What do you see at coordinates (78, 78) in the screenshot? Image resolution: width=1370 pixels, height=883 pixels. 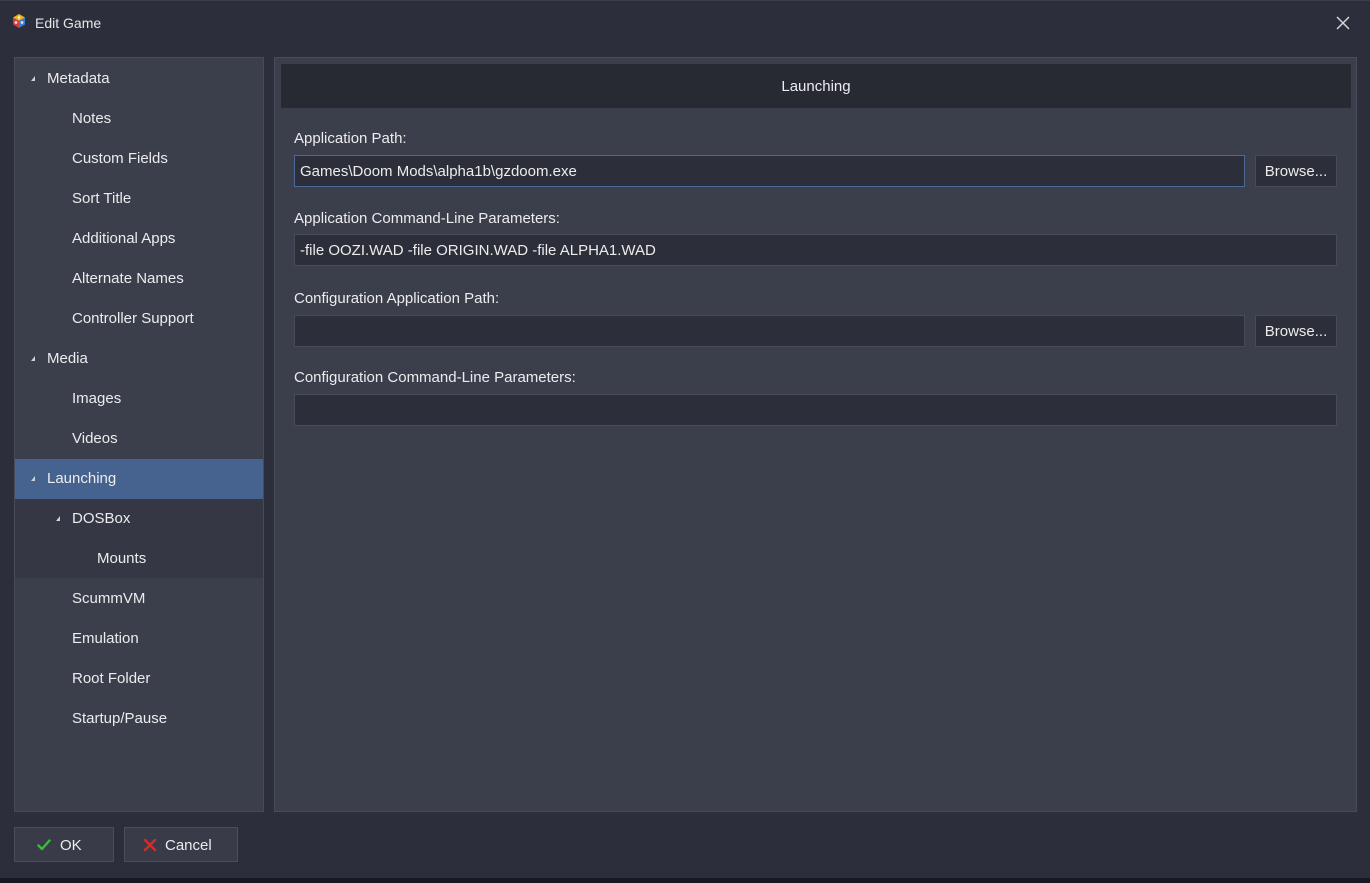 I see `sidebar-item-label: Metadata` at bounding box center [78, 78].